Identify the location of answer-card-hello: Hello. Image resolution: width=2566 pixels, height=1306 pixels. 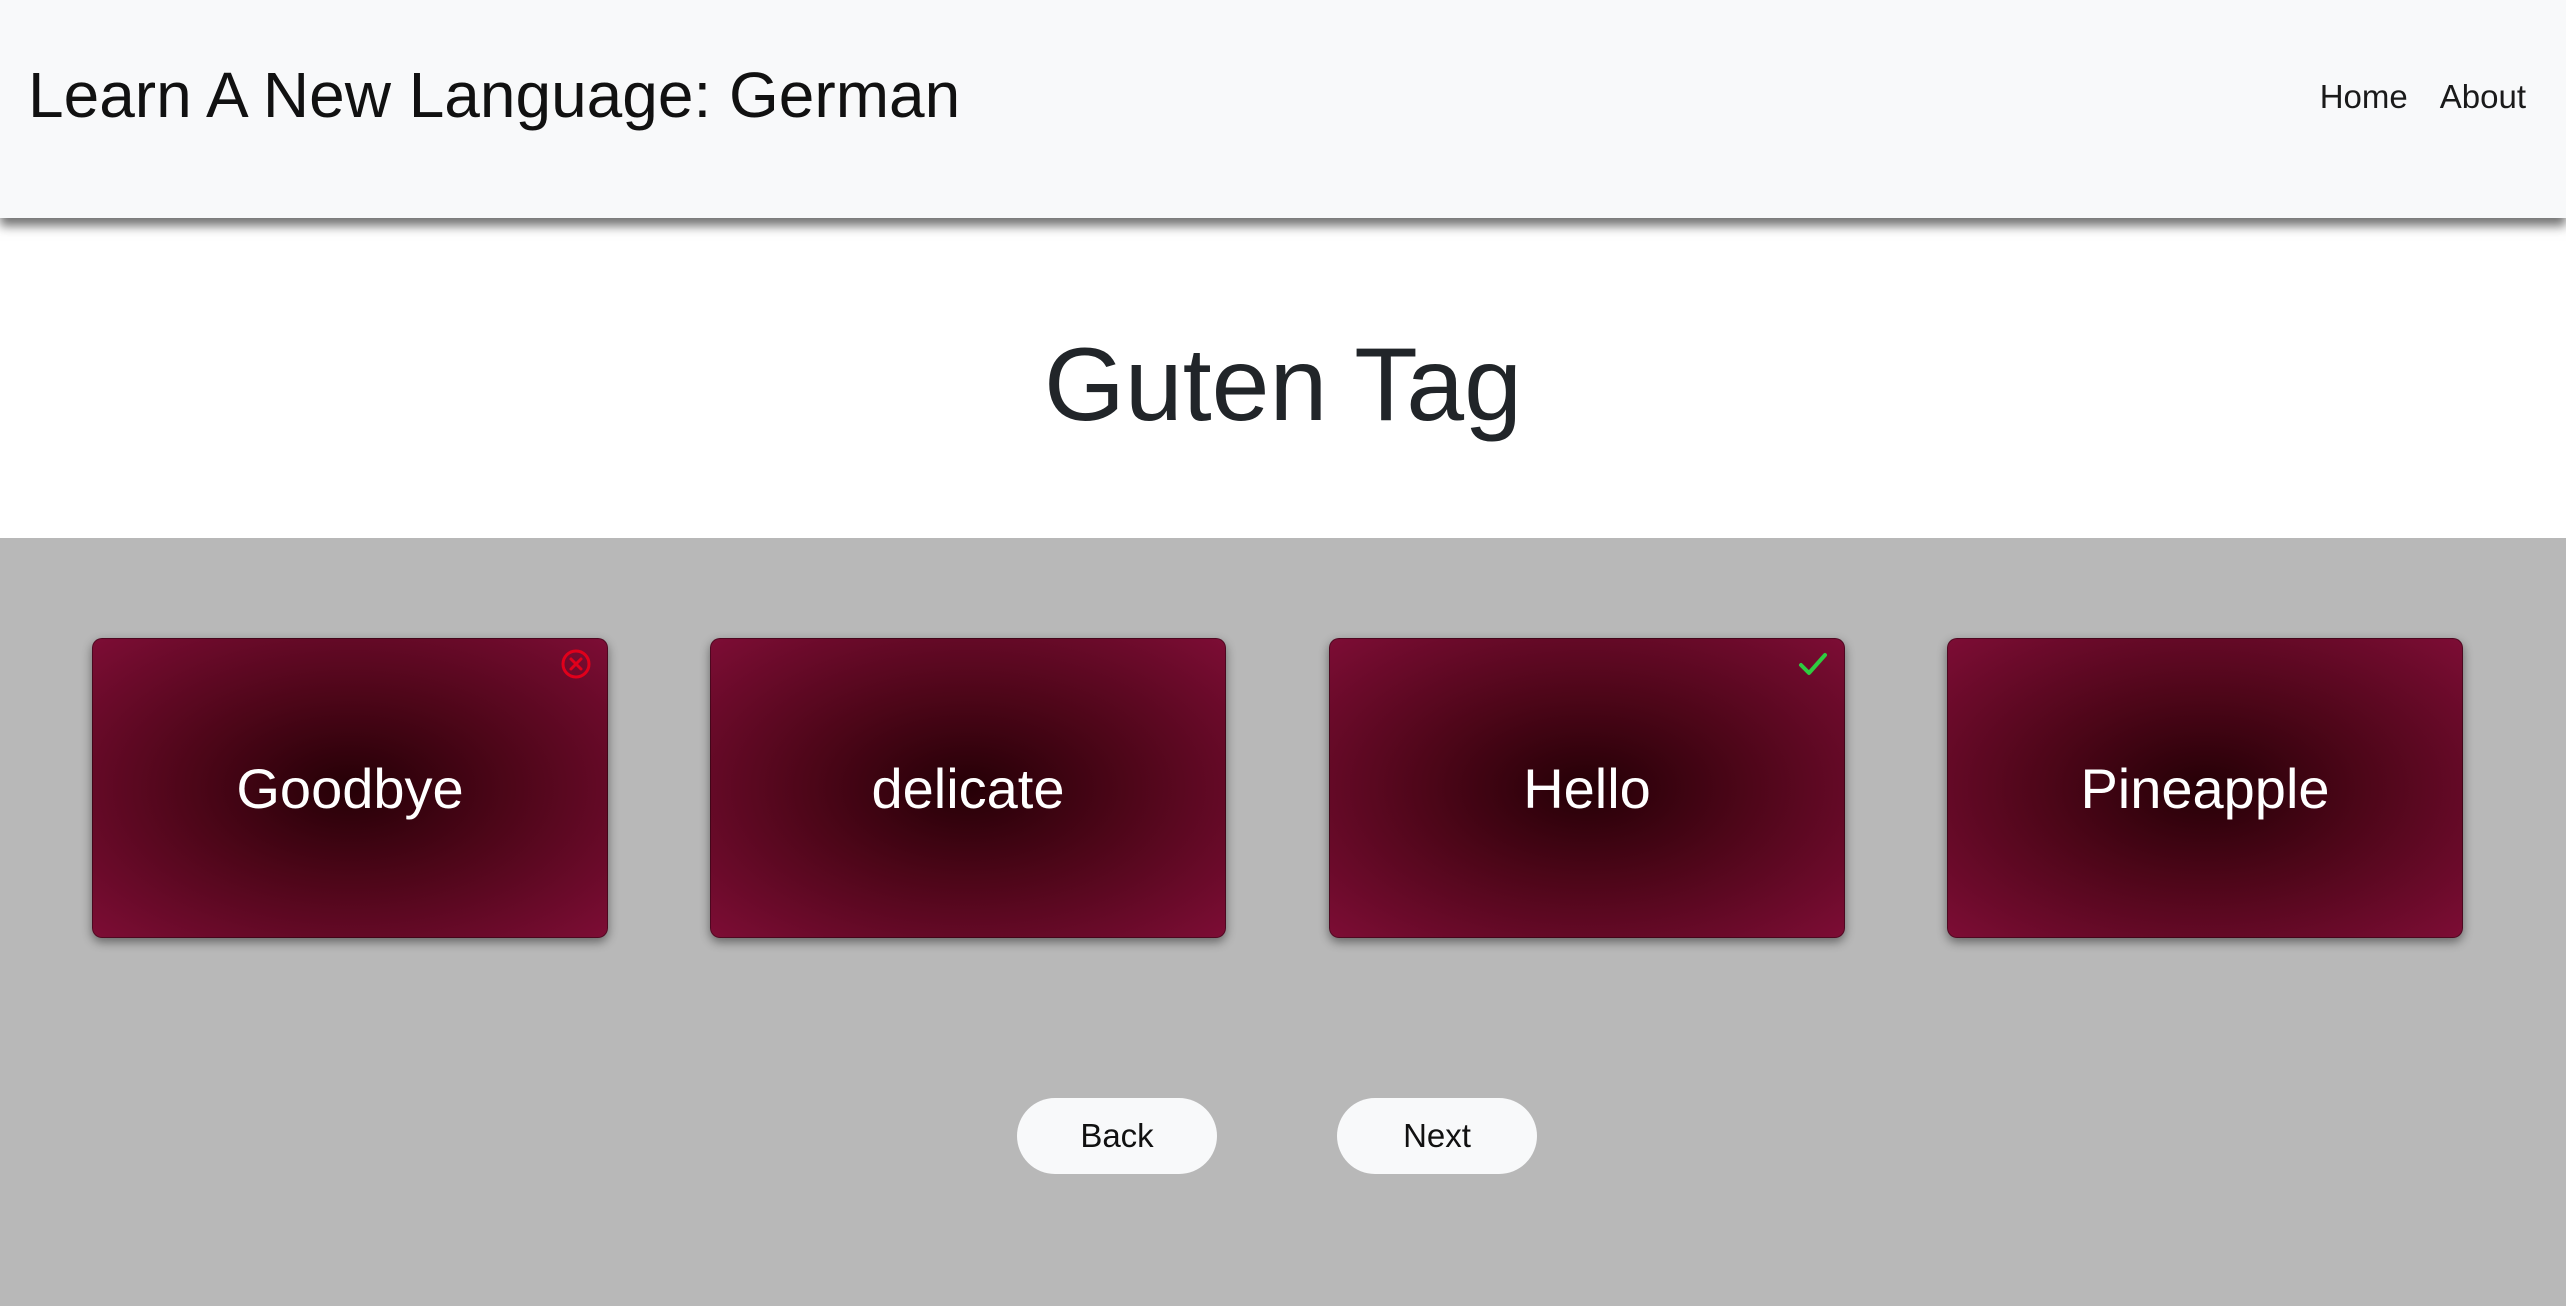
(1587, 788).